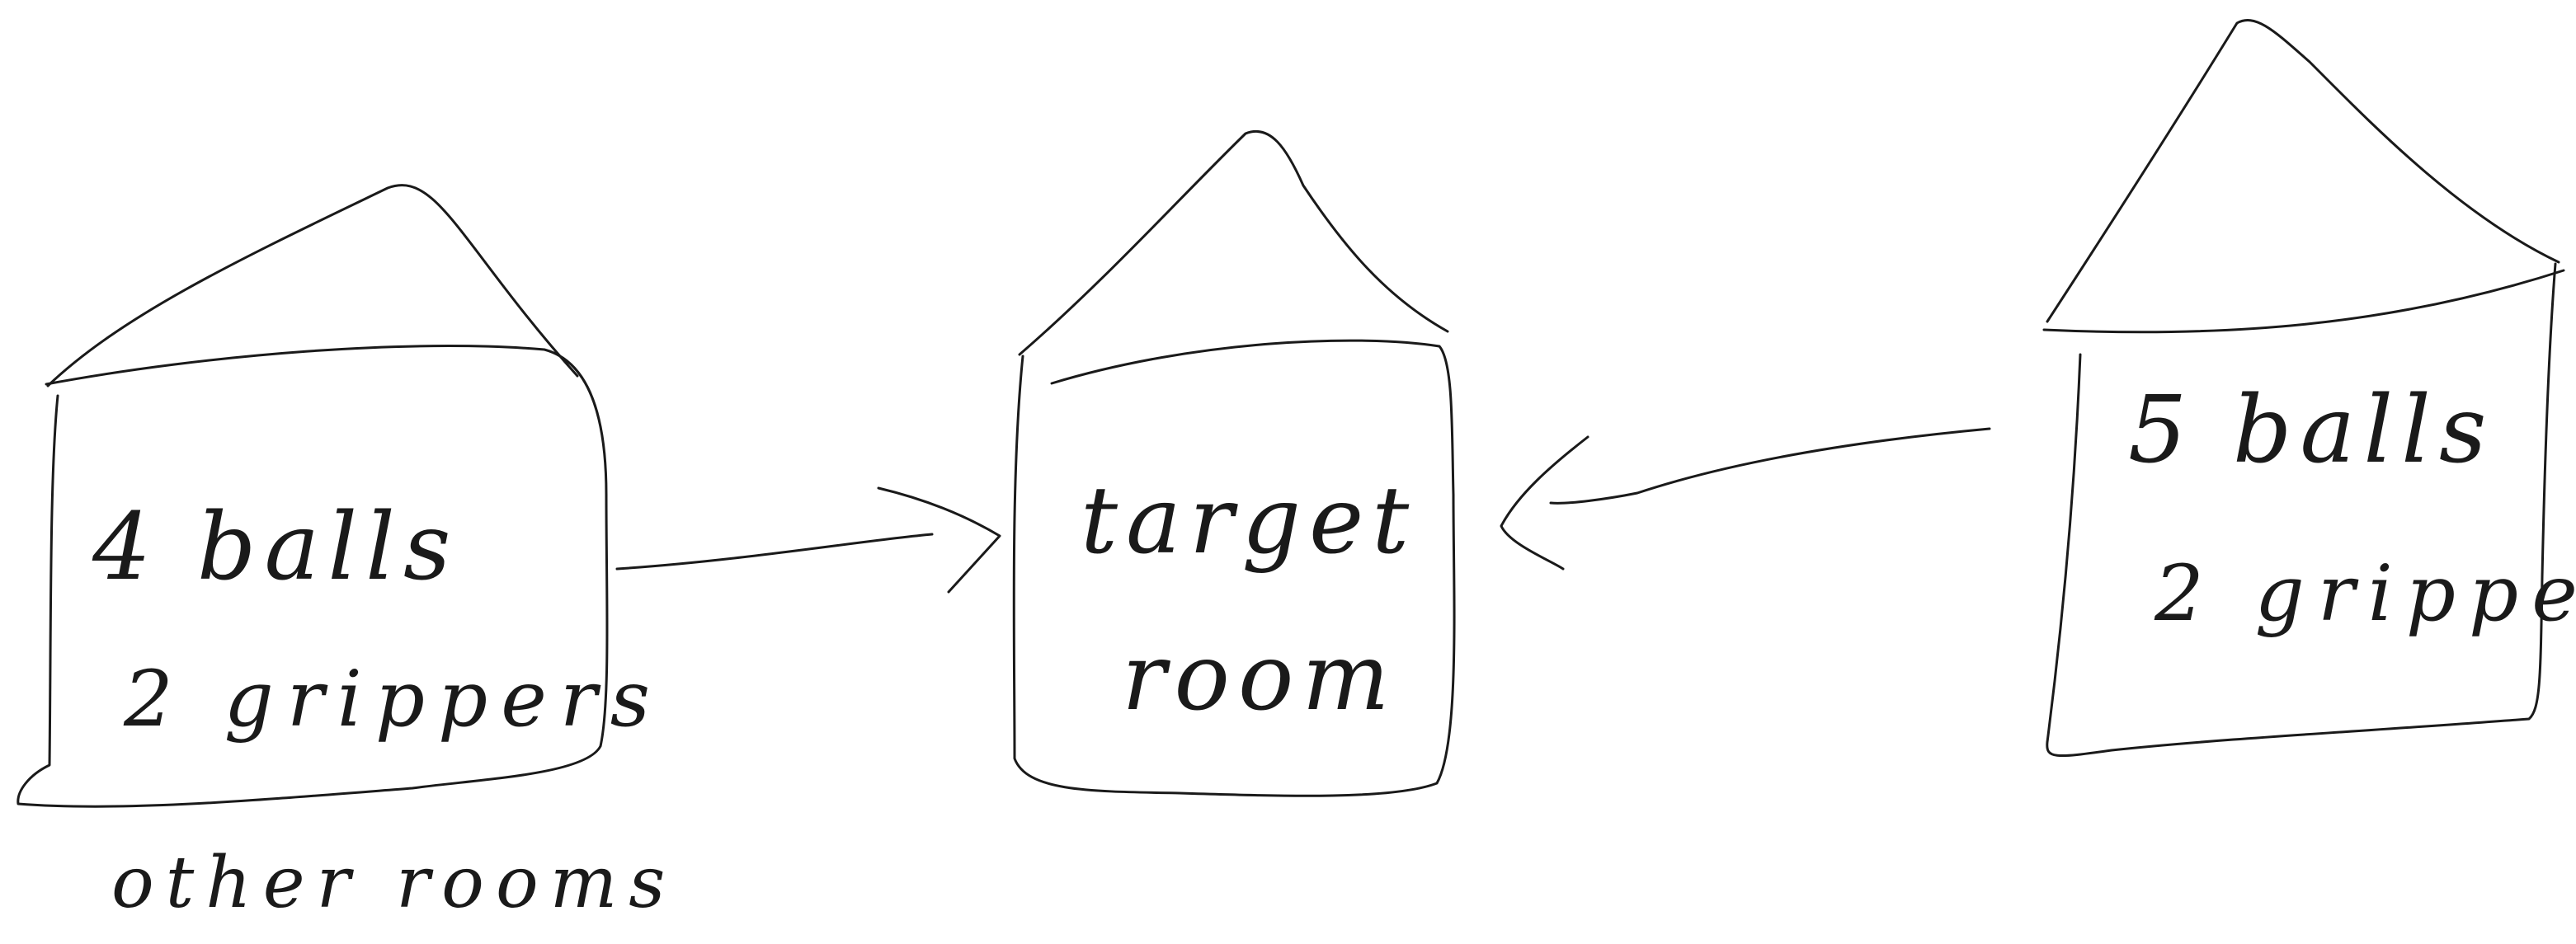 This screenshot has width=2576, height=944. Describe the element at coordinates (1770, 466) in the screenshot. I see `arrow-right-shaft` at that location.